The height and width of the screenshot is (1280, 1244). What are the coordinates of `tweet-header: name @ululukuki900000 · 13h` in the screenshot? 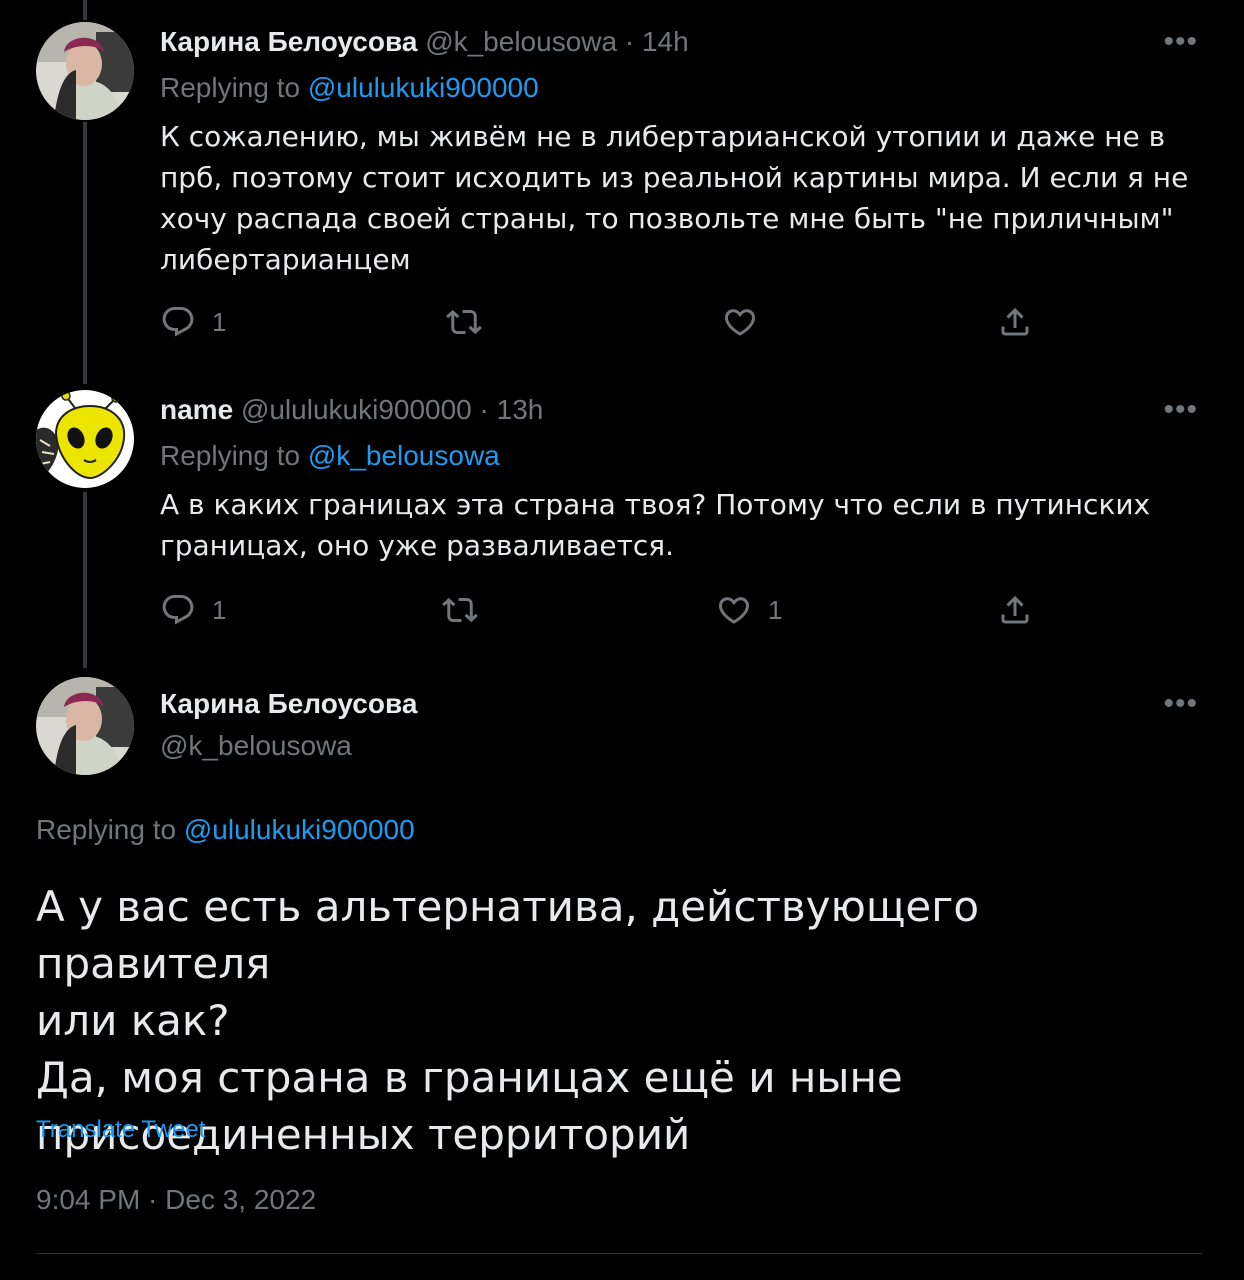 It's located at (351, 410).